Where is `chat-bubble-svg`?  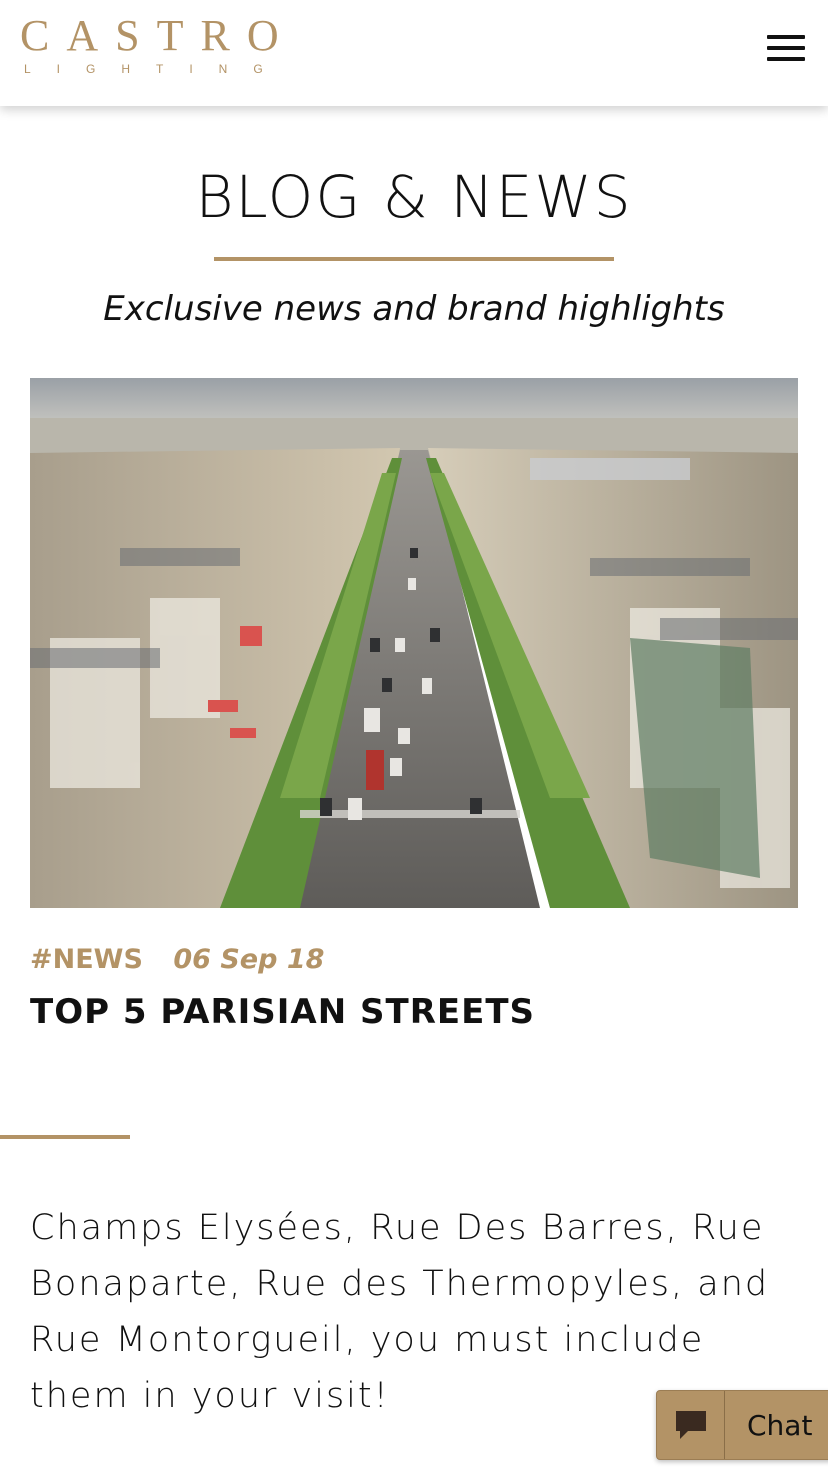
chat-bubble-svg is located at coordinates (690, 1425).